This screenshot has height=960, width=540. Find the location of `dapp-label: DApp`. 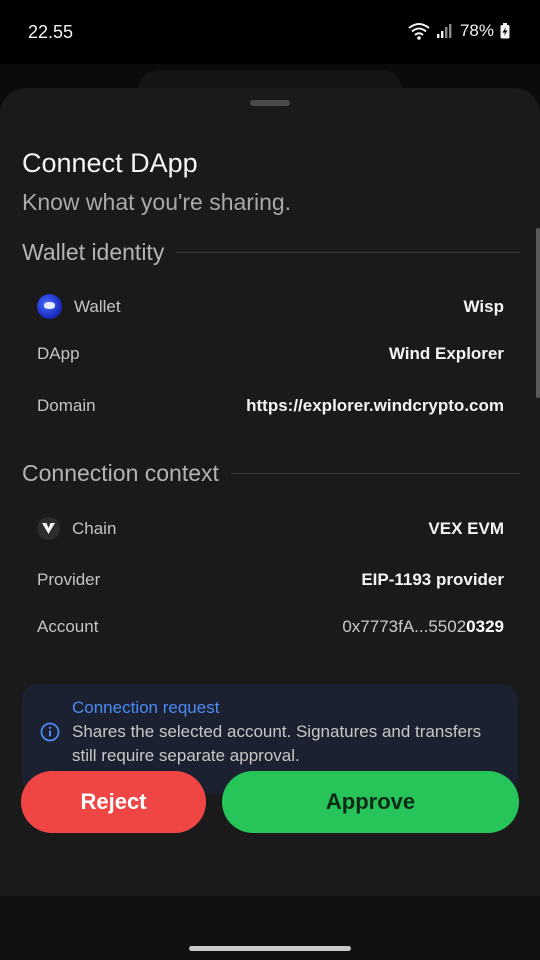

dapp-label: DApp is located at coordinates (58, 353).